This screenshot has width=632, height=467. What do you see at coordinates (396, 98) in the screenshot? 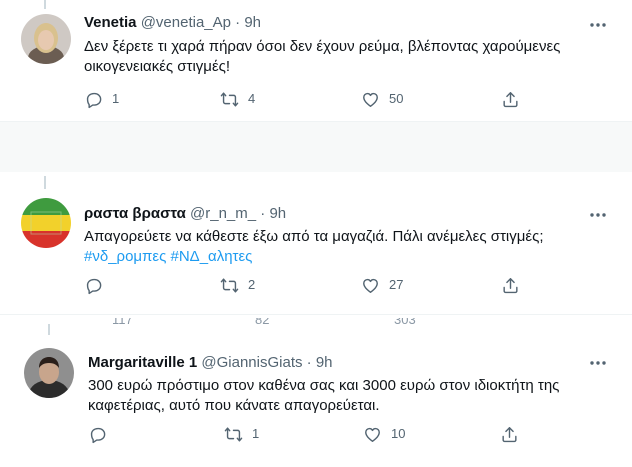
I see `like-count: 50` at bounding box center [396, 98].